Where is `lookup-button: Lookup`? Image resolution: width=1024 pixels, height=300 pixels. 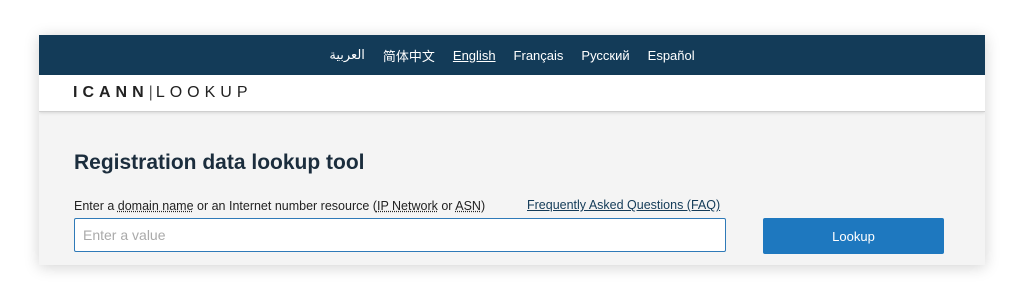
lookup-button: Lookup is located at coordinates (853, 236).